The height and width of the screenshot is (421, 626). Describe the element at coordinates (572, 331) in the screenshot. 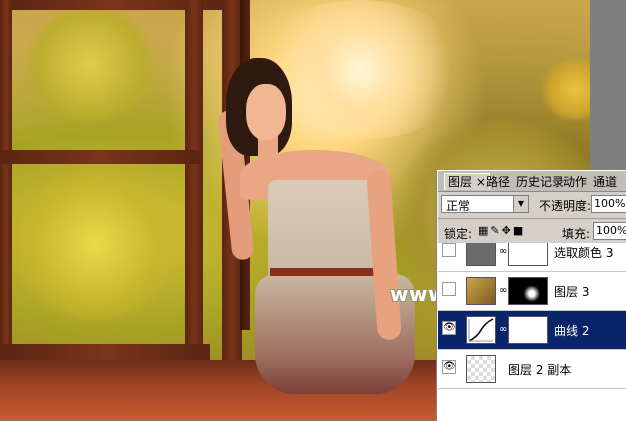

I see `layer-name: 曲线 2` at that location.